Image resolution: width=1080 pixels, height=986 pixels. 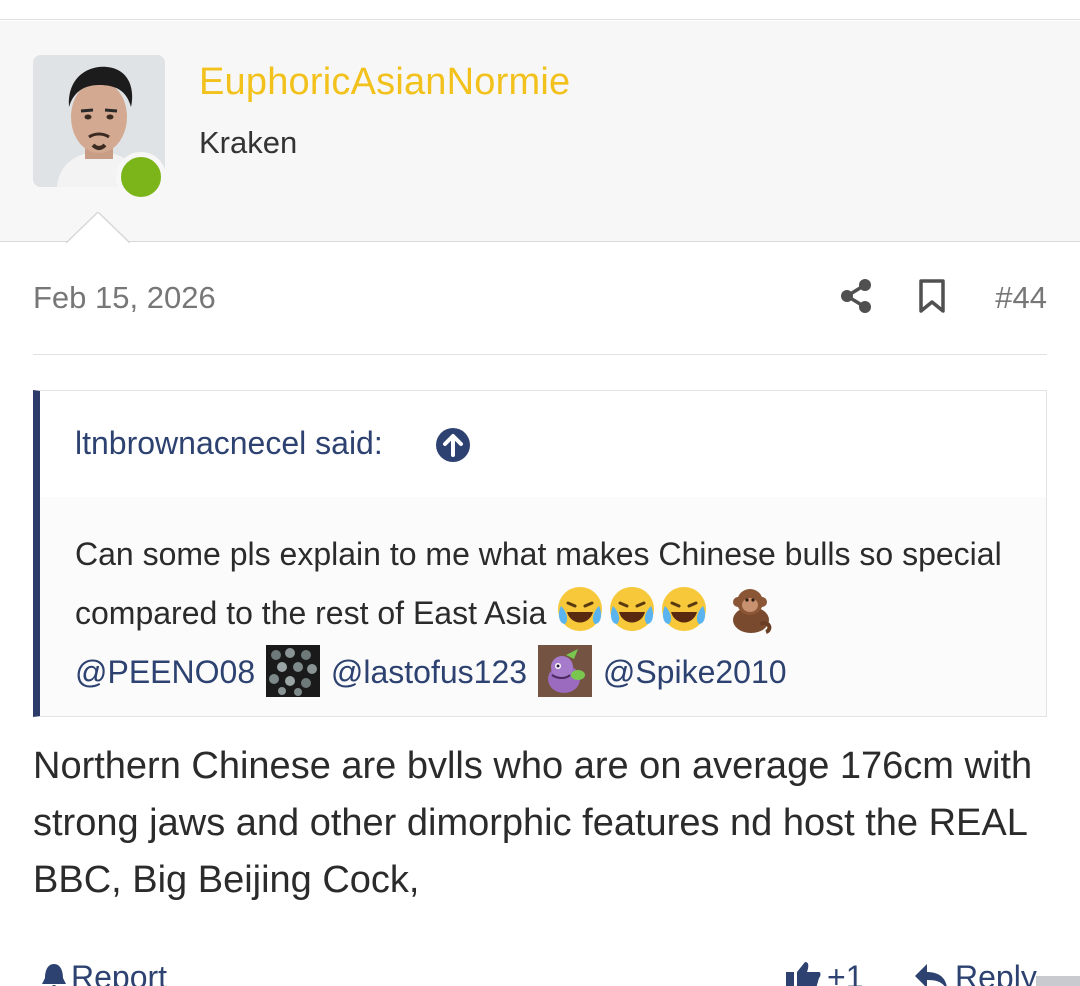 What do you see at coordinates (932, 296) in the screenshot?
I see `bookmark-icon` at bounding box center [932, 296].